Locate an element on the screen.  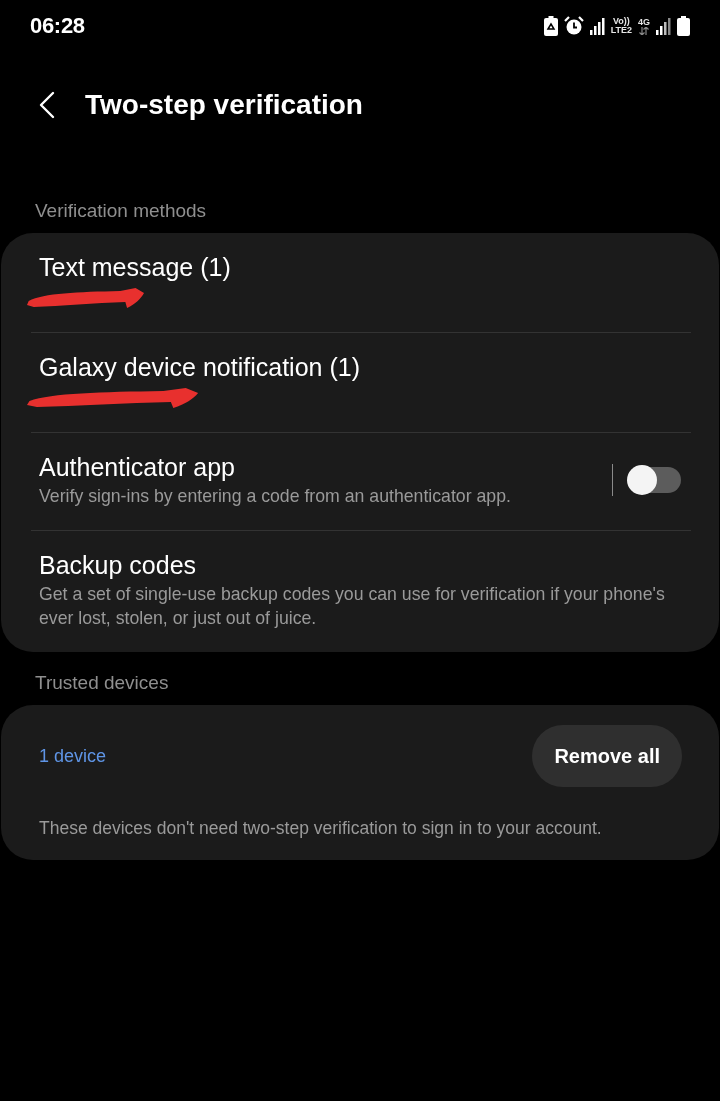
network-type-label: 4G is located at coordinates (644, 22).